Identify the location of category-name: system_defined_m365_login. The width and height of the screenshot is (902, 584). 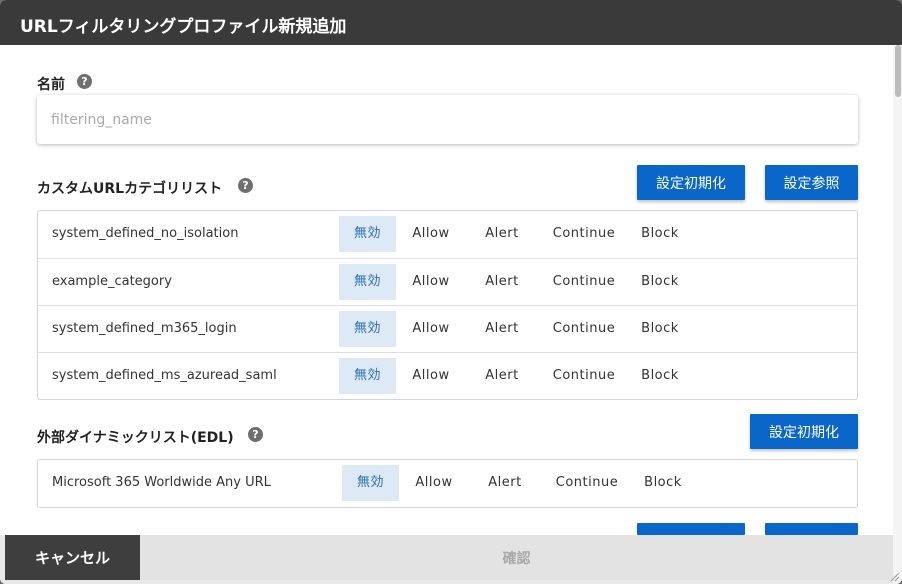
(144, 328).